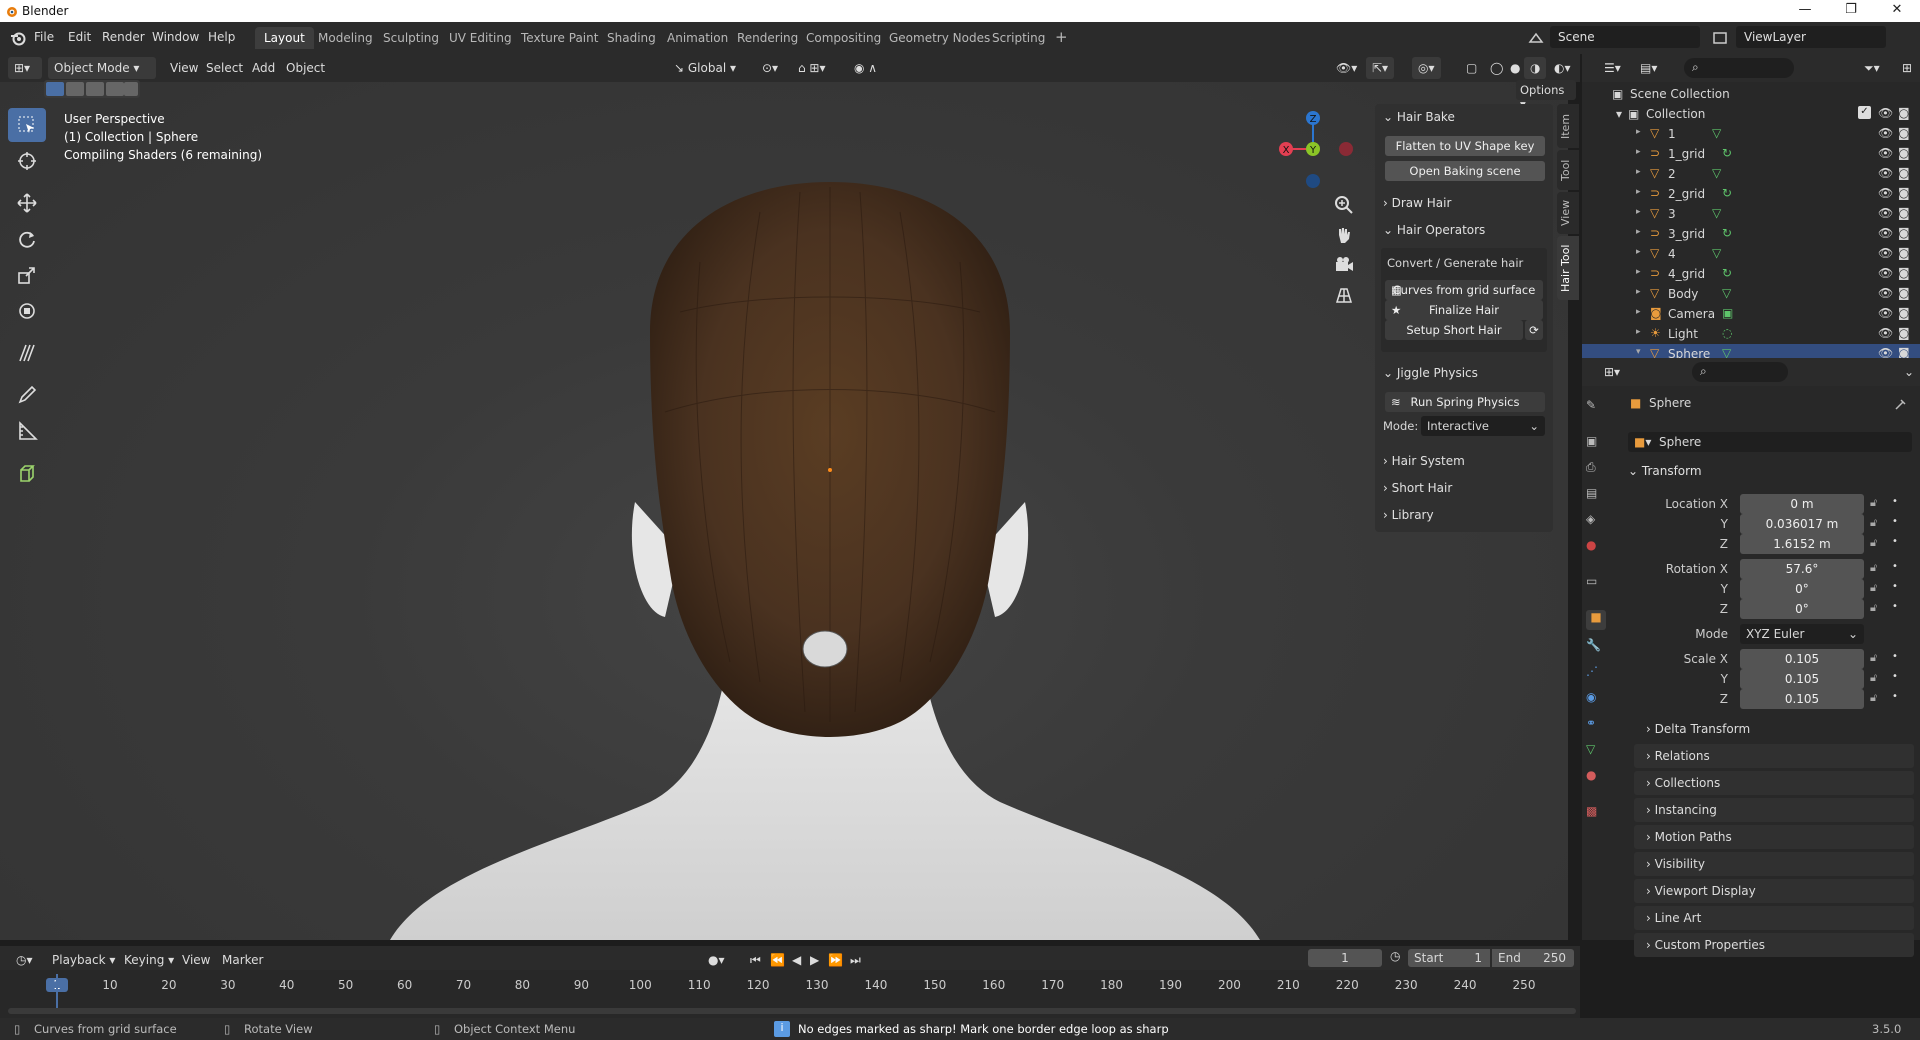 The width and height of the screenshot is (1920, 1040). Describe the element at coordinates (1909, 372) in the screenshot. I see `properties-options-icon: ⌄` at that location.